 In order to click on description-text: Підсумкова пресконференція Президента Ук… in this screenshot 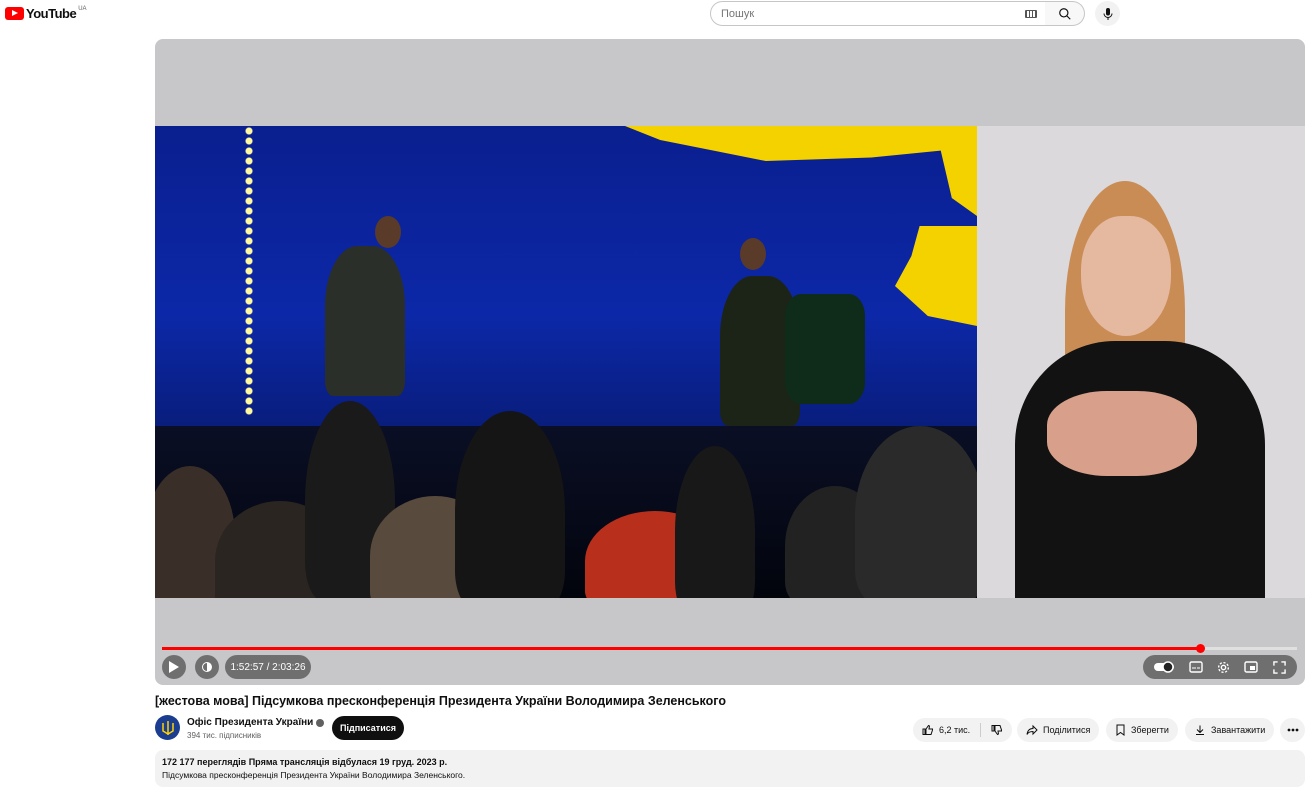, I will do `click(314, 775)`.